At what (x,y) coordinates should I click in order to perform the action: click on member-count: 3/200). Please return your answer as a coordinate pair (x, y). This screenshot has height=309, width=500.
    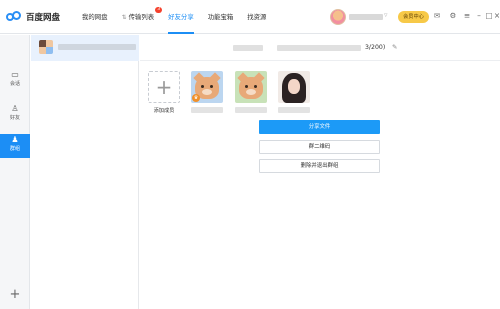
    Looking at the image, I should click on (375, 47).